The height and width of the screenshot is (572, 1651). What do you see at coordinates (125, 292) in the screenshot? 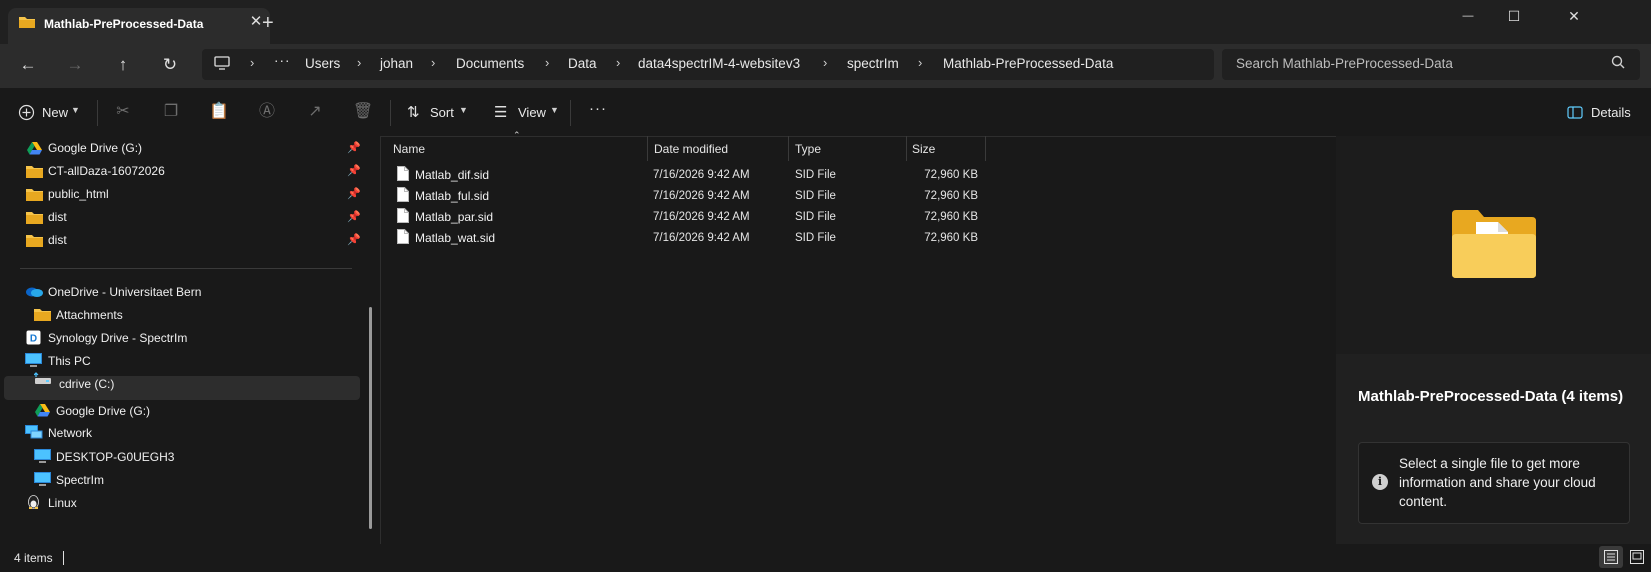
I see `sidebar-item-label: OneDrive - Universitaet Bern` at bounding box center [125, 292].